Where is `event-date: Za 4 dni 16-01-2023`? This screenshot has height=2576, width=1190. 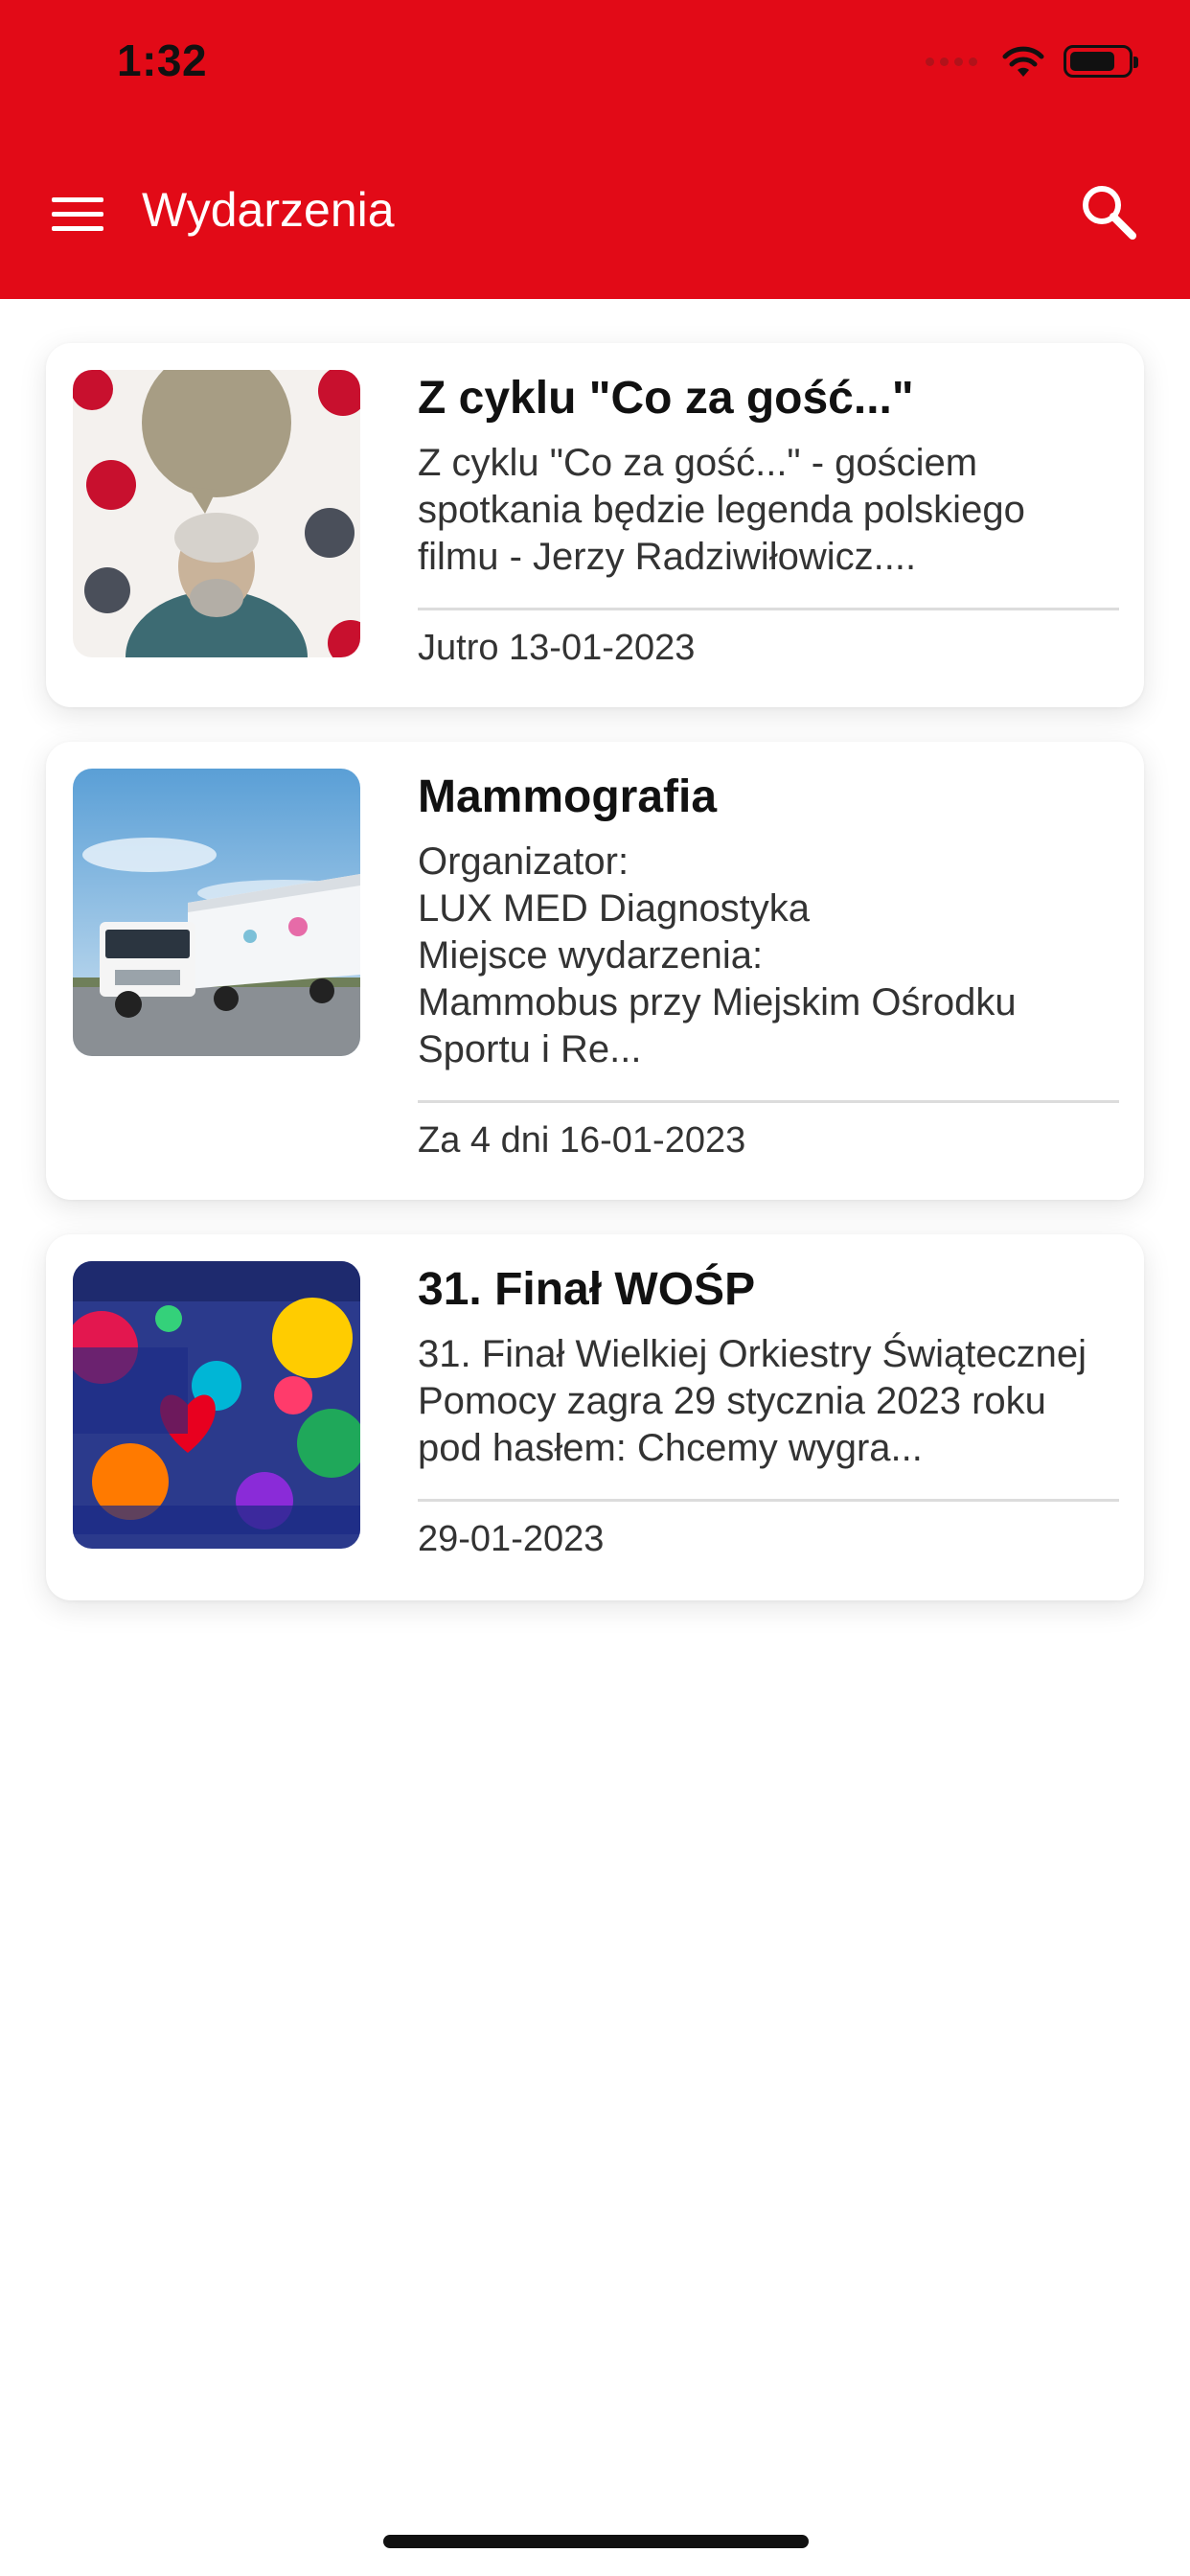 event-date: Za 4 dni 16-01-2023 is located at coordinates (582, 1141).